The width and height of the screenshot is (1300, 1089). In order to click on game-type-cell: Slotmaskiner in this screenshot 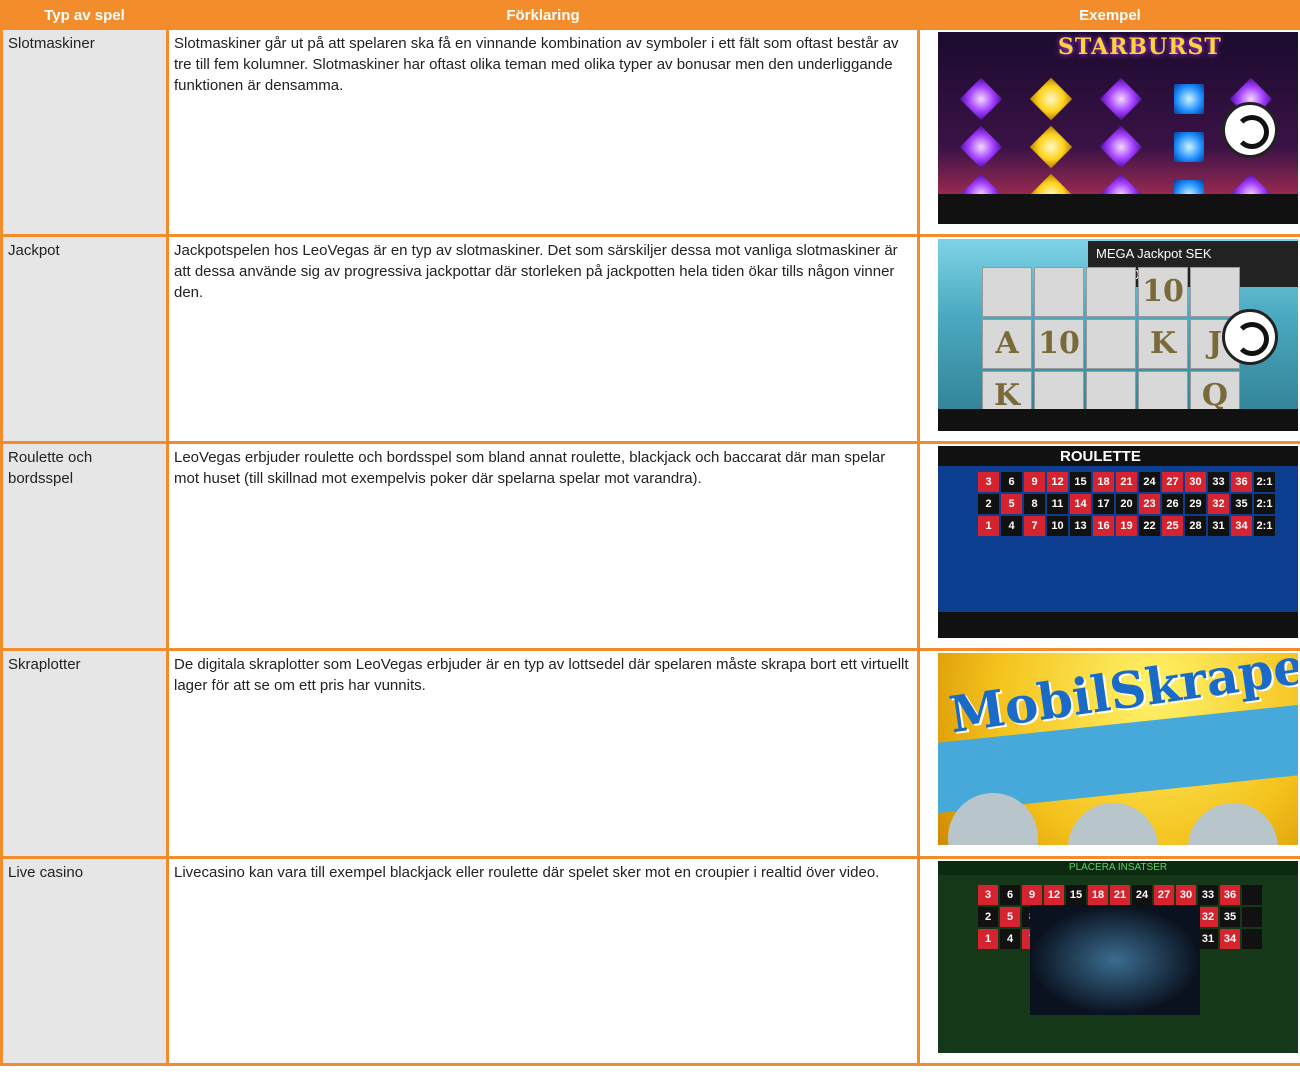, I will do `click(84, 132)`.